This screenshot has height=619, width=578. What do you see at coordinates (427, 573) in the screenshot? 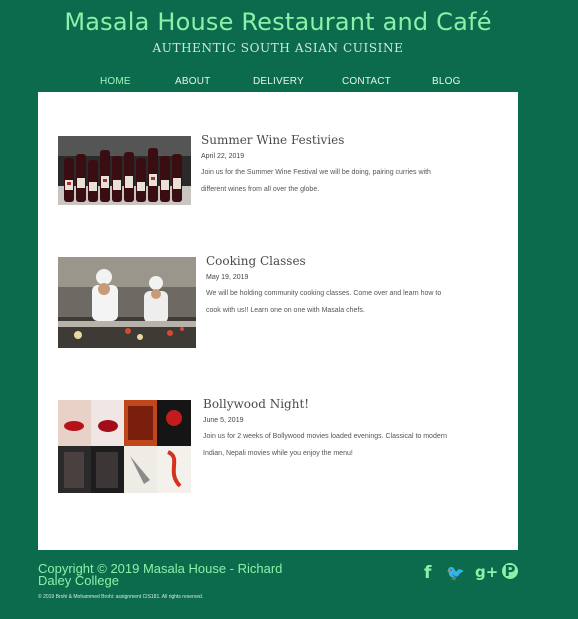
I see `facebook-icon: f` at bounding box center [427, 573].